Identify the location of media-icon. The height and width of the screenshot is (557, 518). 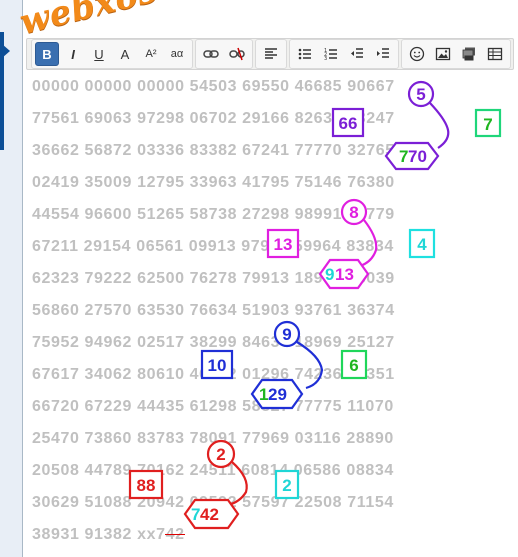
(469, 54).